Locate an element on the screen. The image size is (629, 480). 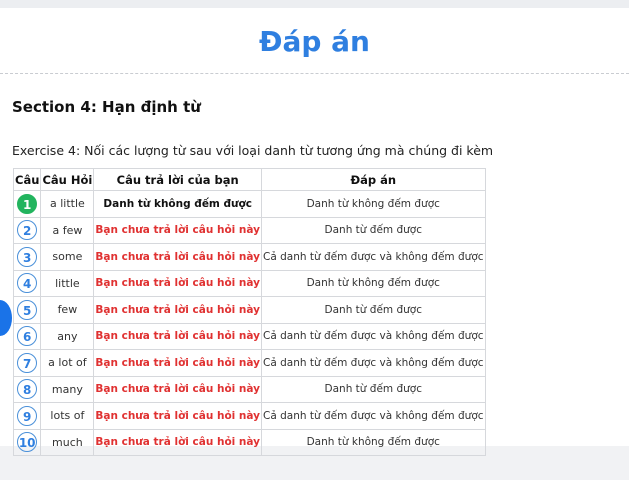
question-number-cell: 5 is located at coordinates (27, 310).